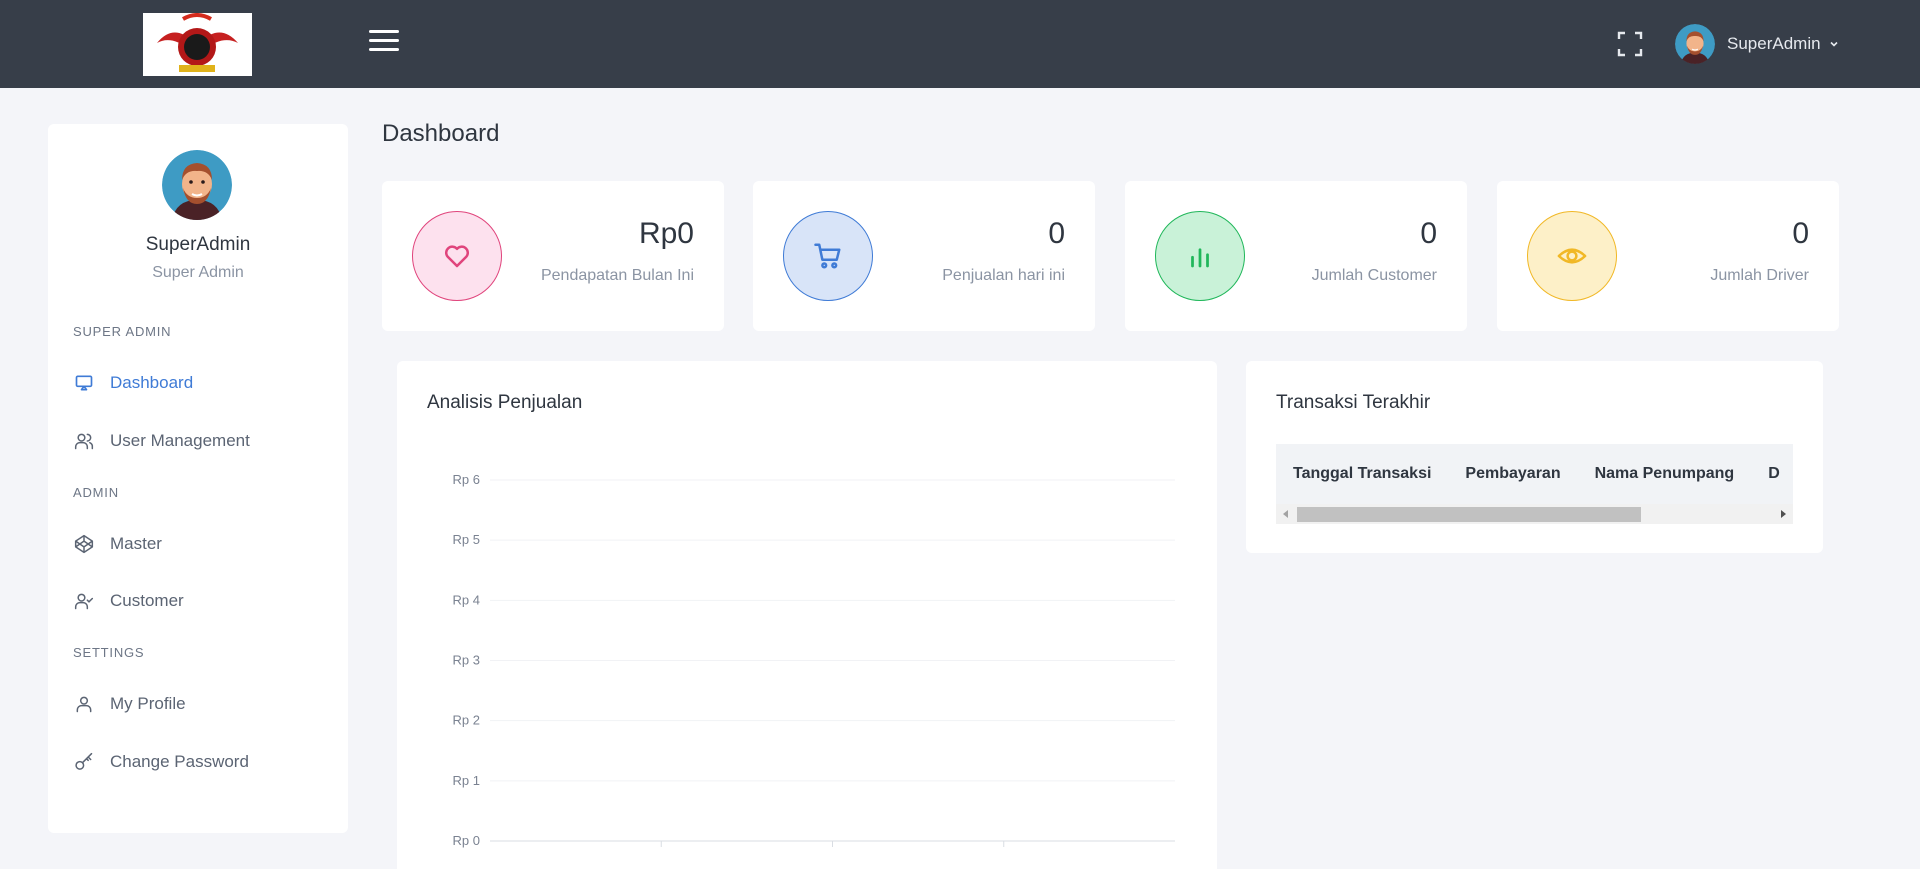 The image size is (1920, 869). What do you see at coordinates (384, 43) in the screenshot?
I see `hamburger-menu-button` at bounding box center [384, 43].